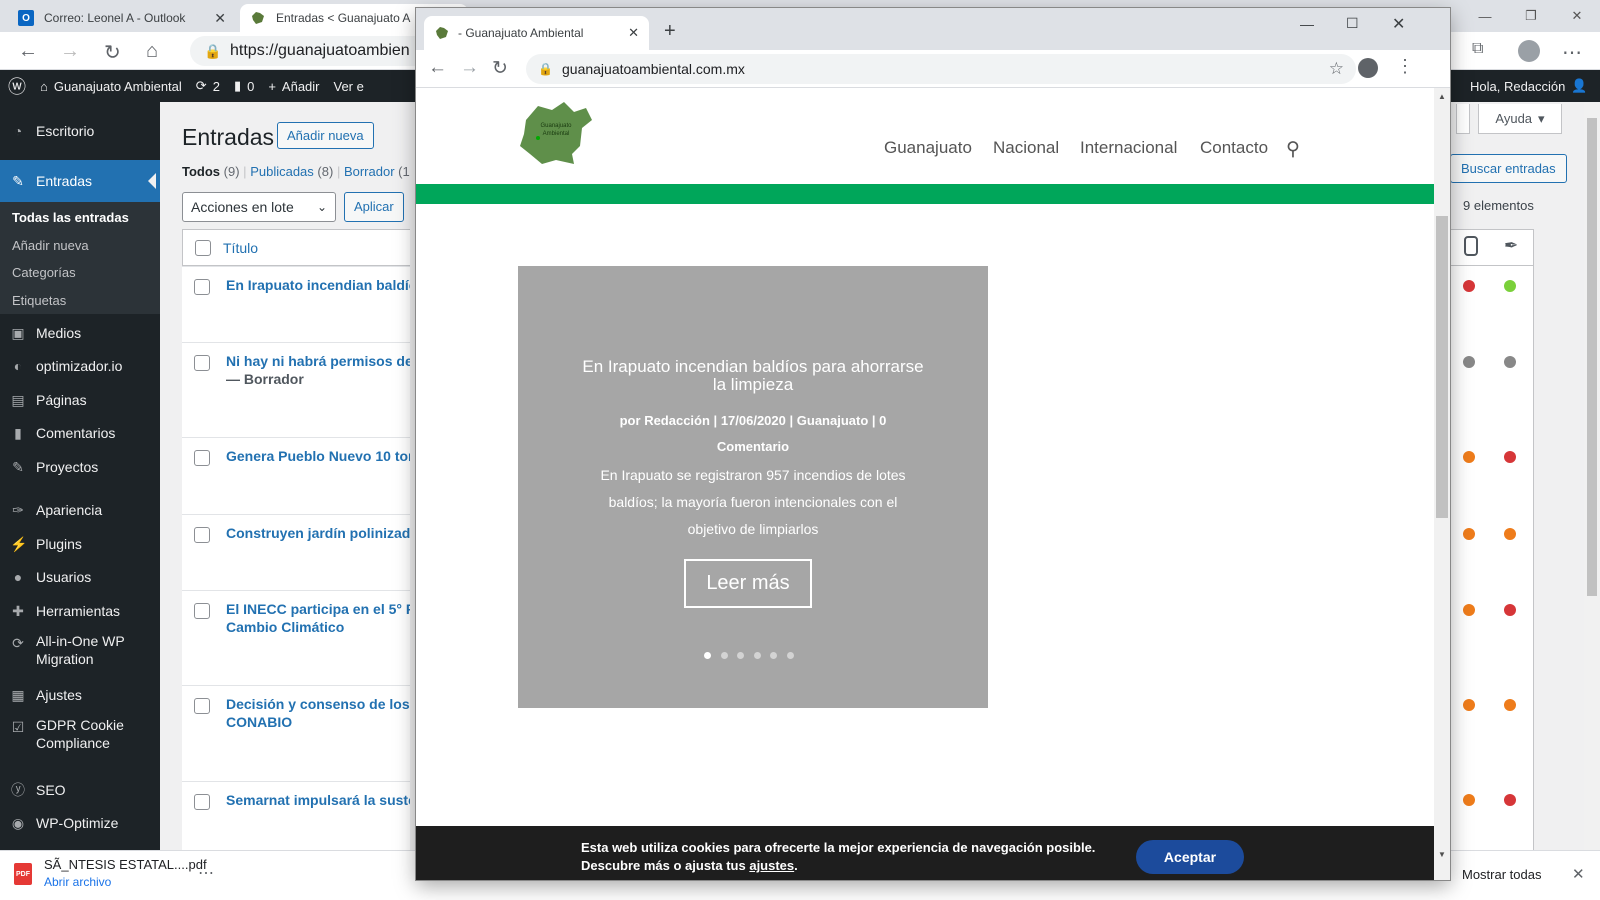 Image resolution: width=1600 pixels, height=900 pixels. What do you see at coordinates (80, 823) in the screenshot?
I see `sidebar-item-wp-optimize: ◉ WP-Optimize` at bounding box center [80, 823].